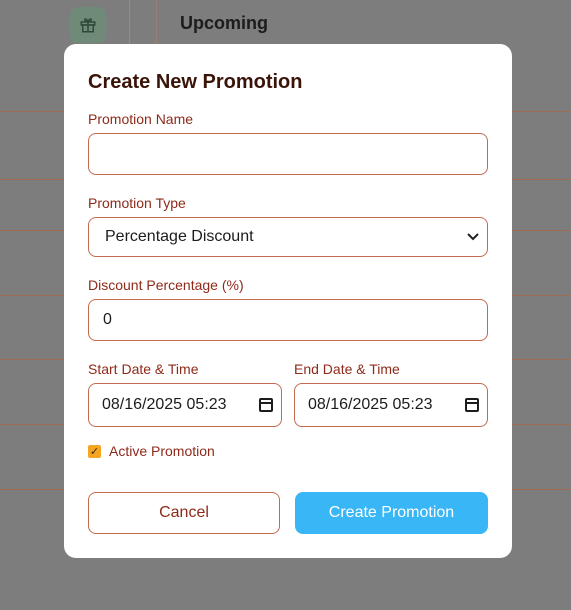 This screenshot has width=571, height=610. I want to click on create-promotion-button: Create Promotion, so click(391, 513).